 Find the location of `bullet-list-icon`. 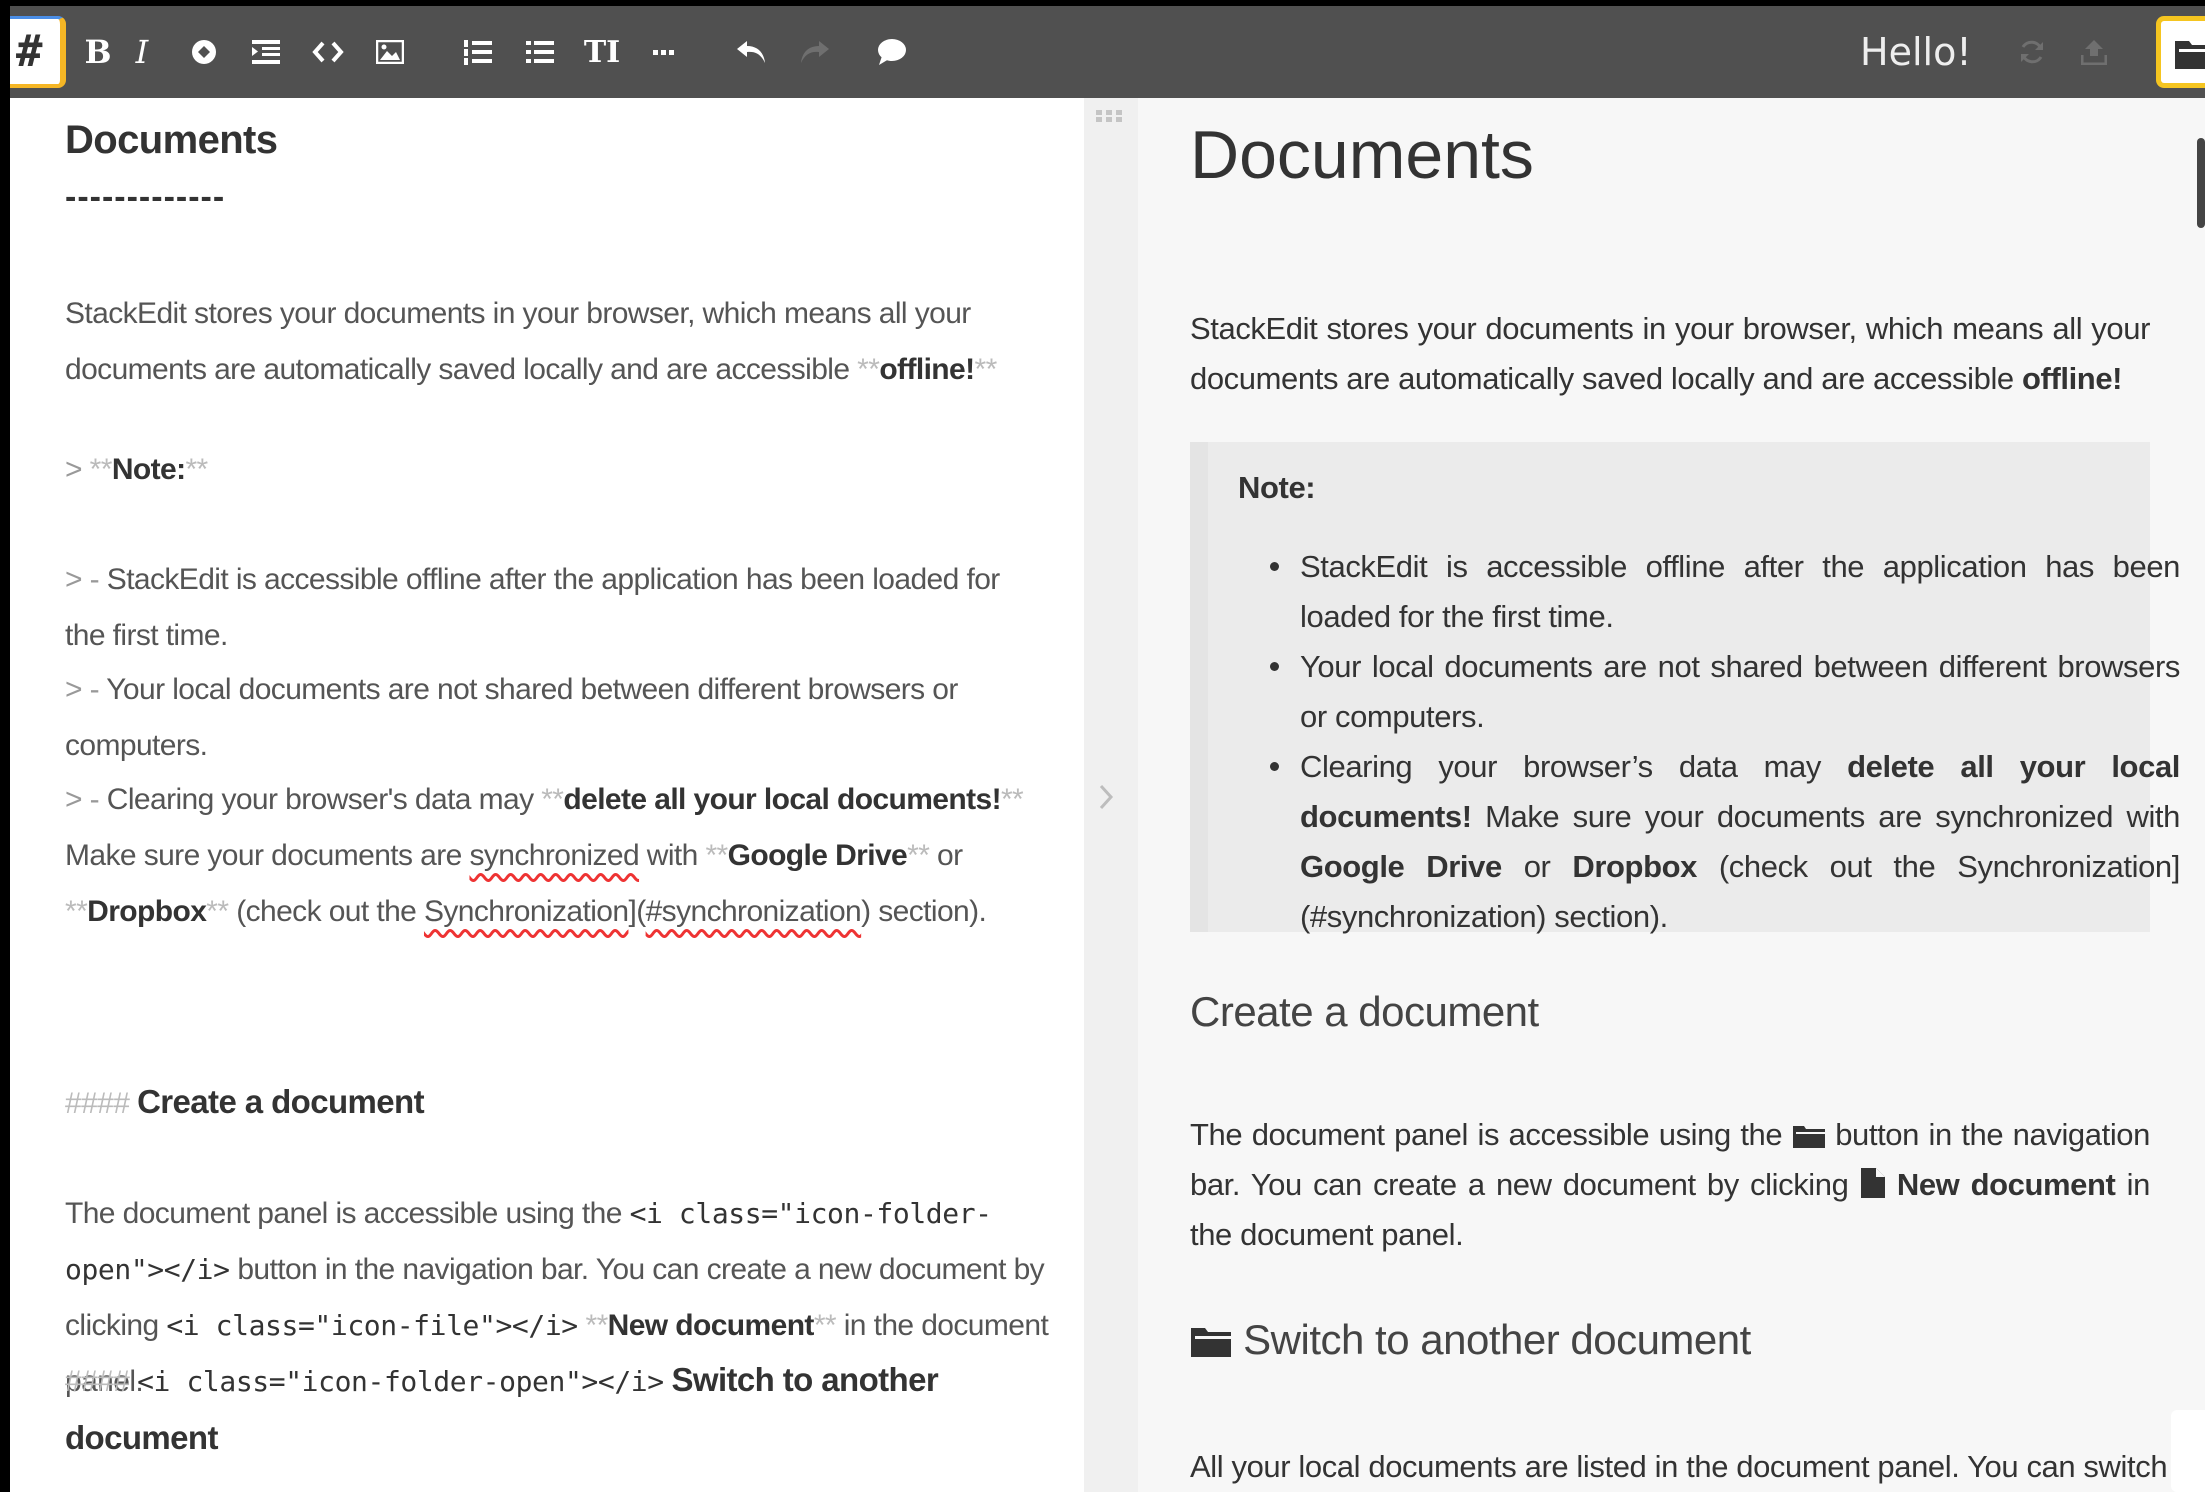

bullet-list-icon is located at coordinates (540, 52).